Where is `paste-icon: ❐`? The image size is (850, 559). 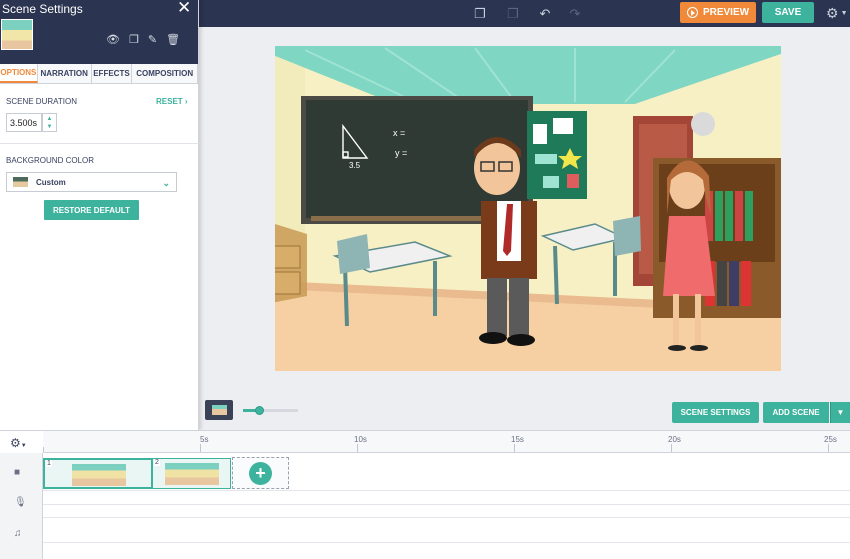
paste-icon: ❐ is located at coordinates (513, 13).